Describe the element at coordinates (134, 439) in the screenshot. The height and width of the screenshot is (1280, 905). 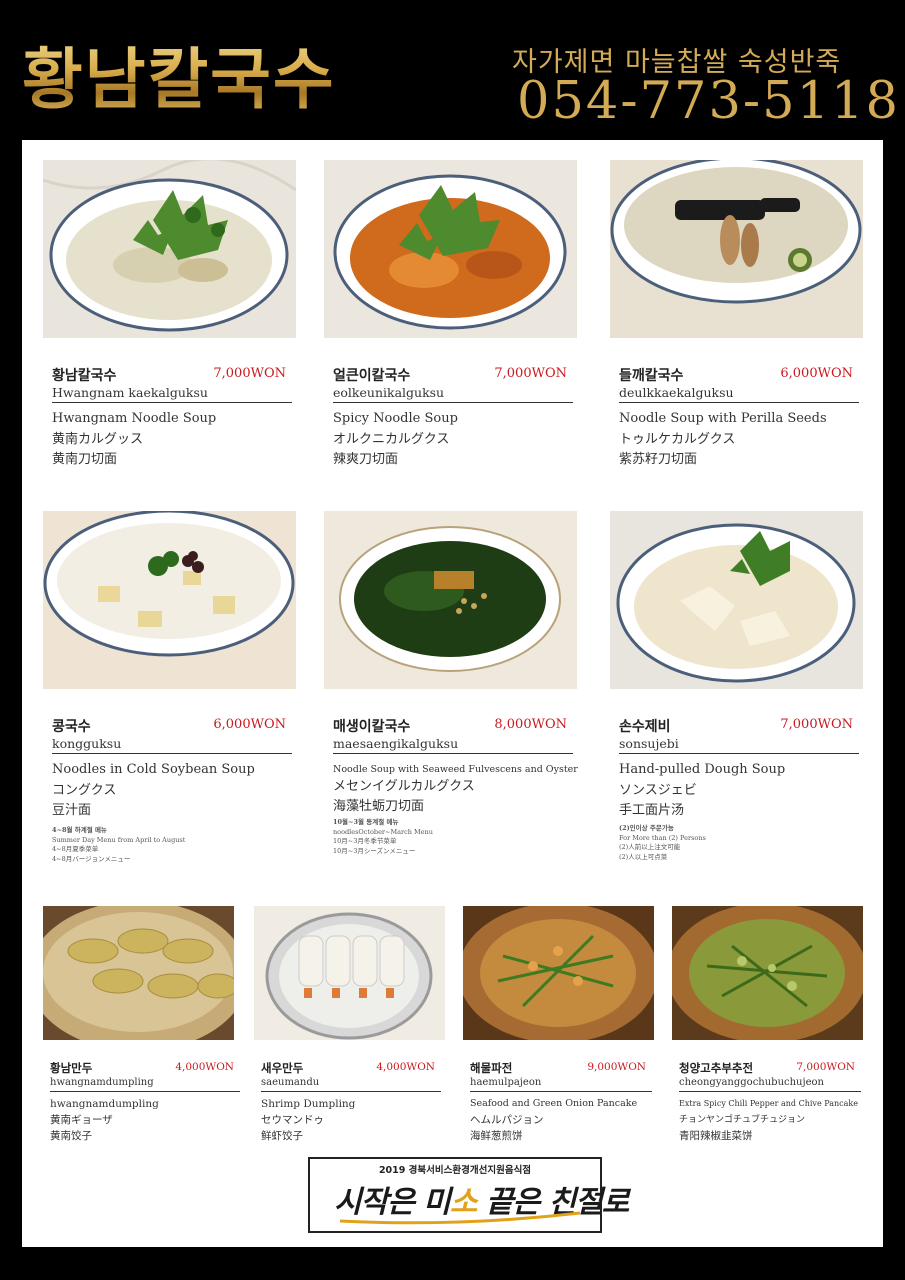
I see `item-description: Hwangnam Noodle Soup 黄南カルグッス 黄南刀切面` at that location.